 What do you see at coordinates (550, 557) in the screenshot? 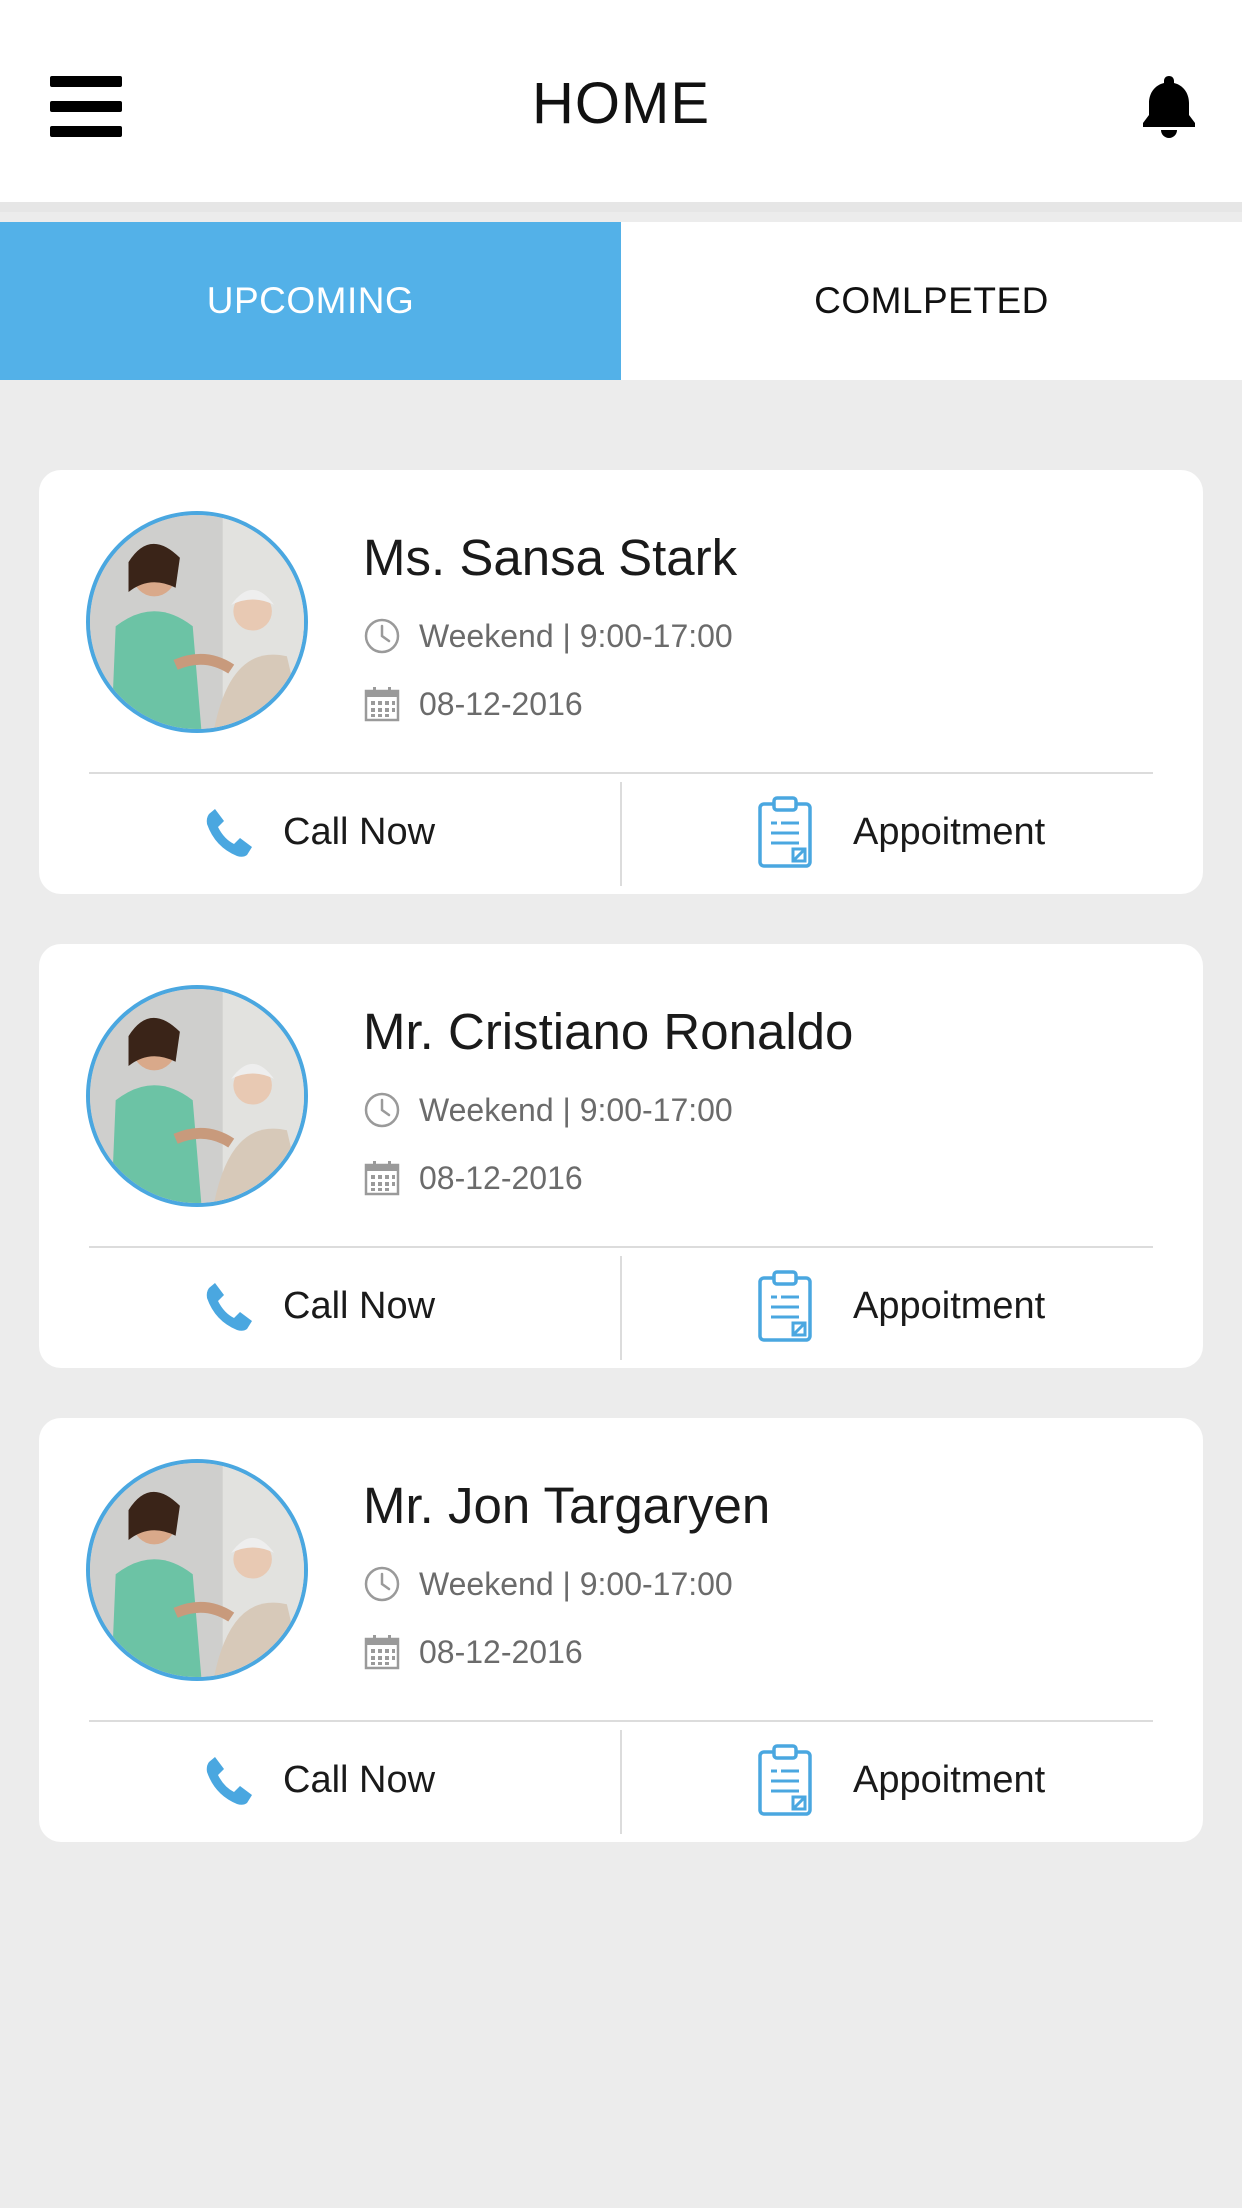
I see `patient-name: Ms. Sansa Stark` at bounding box center [550, 557].